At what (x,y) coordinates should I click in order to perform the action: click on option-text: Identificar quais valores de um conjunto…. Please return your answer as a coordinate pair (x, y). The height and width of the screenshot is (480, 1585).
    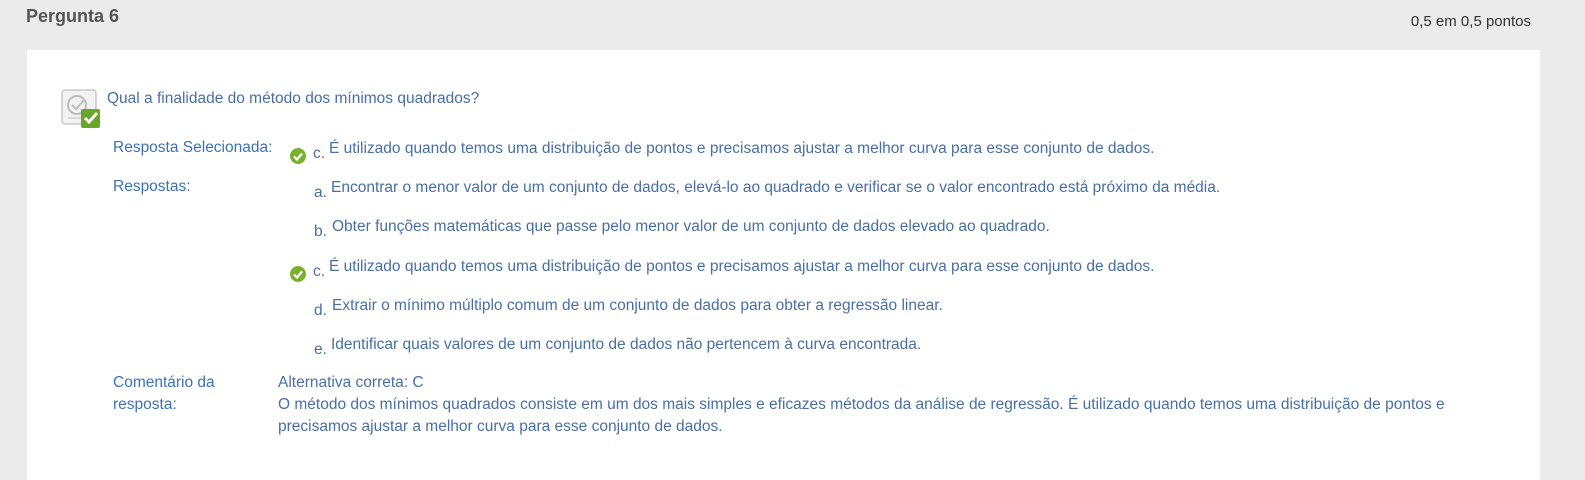
    Looking at the image, I should click on (626, 344).